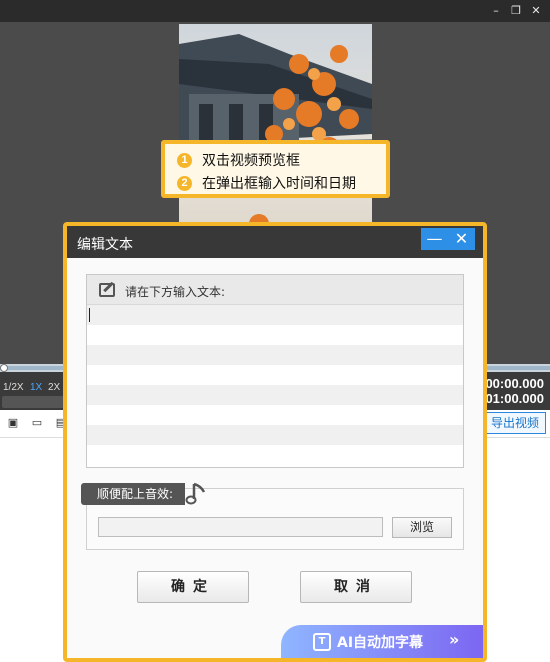 This screenshot has height=662, width=550. Describe the element at coordinates (251, 161) in the screenshot. I see `tip-step-text-1: 双击视频预览框` at that location.